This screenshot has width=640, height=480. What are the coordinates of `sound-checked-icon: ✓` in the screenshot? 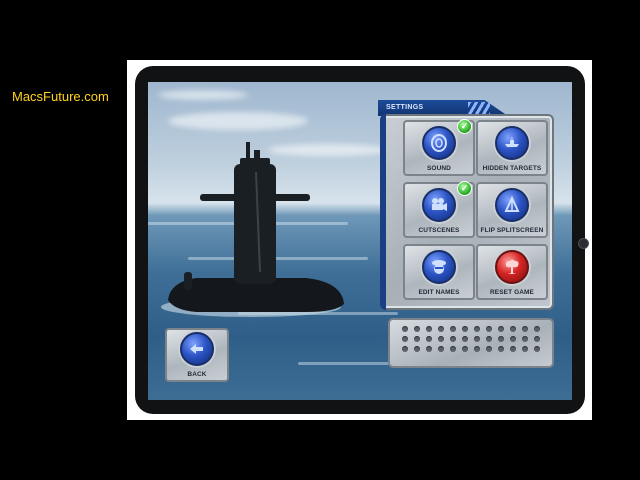 It's located at (464, 126).